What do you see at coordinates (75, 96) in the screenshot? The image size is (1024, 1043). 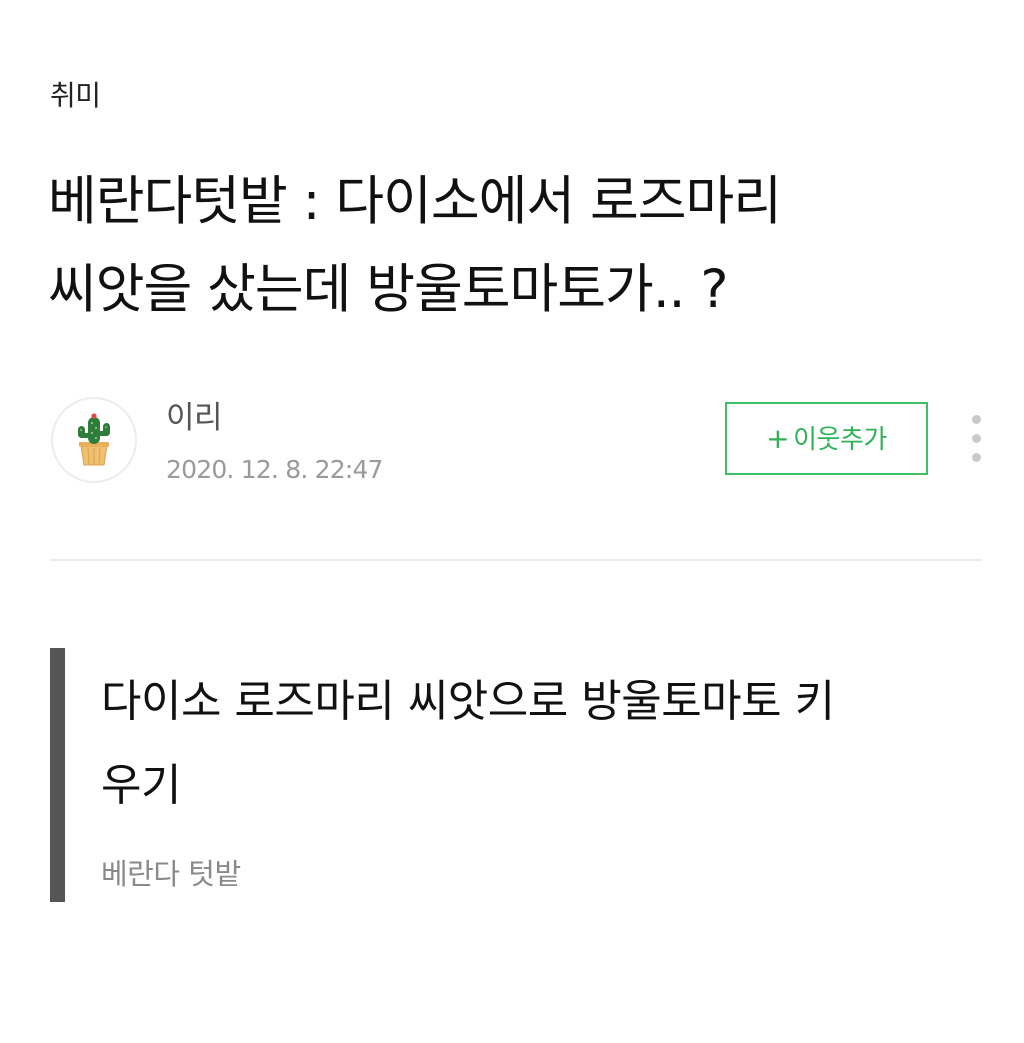 I see `category-label: 취미` at bounding box center [75, 96].